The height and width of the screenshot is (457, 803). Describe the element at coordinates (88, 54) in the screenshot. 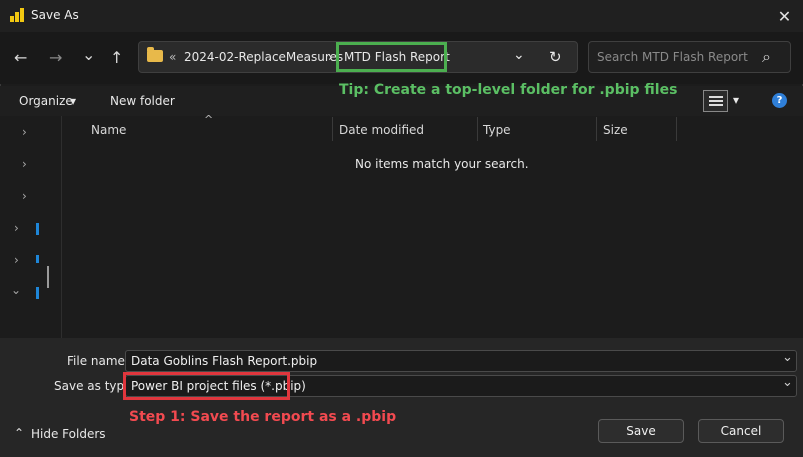

I see `recent-locations-icon: ⌄` at that location.